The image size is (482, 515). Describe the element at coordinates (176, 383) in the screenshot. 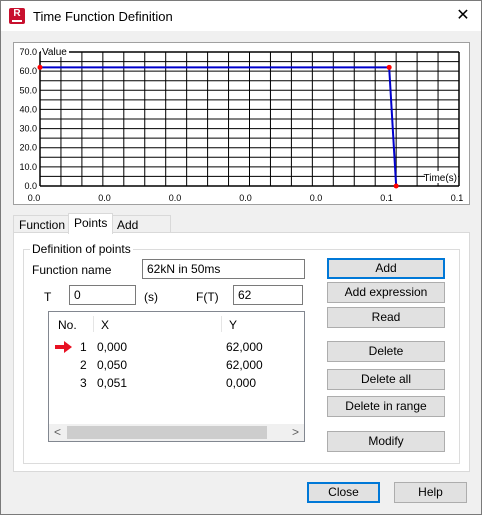

I see `table-row: 3 0,051 0,000` at that location.